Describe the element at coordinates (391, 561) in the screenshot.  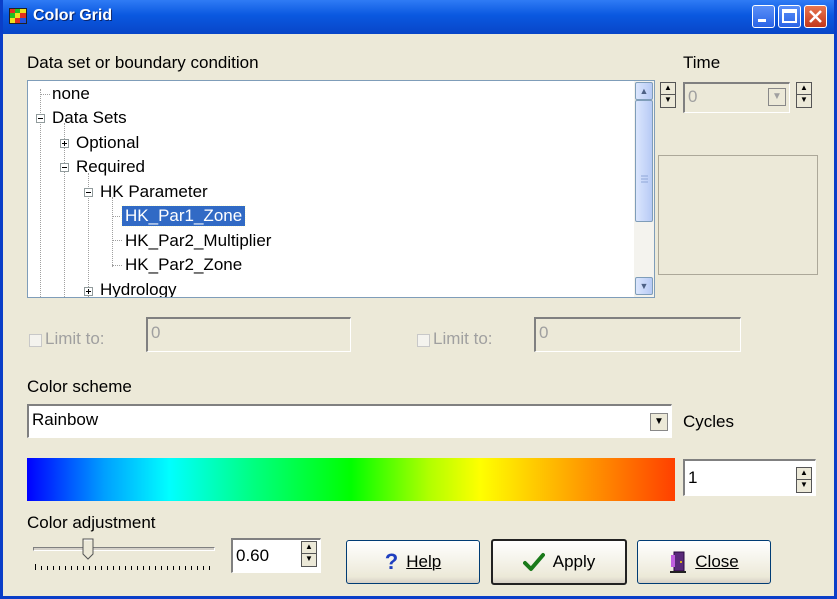
I see `question-mark-icon: ?` at that location.